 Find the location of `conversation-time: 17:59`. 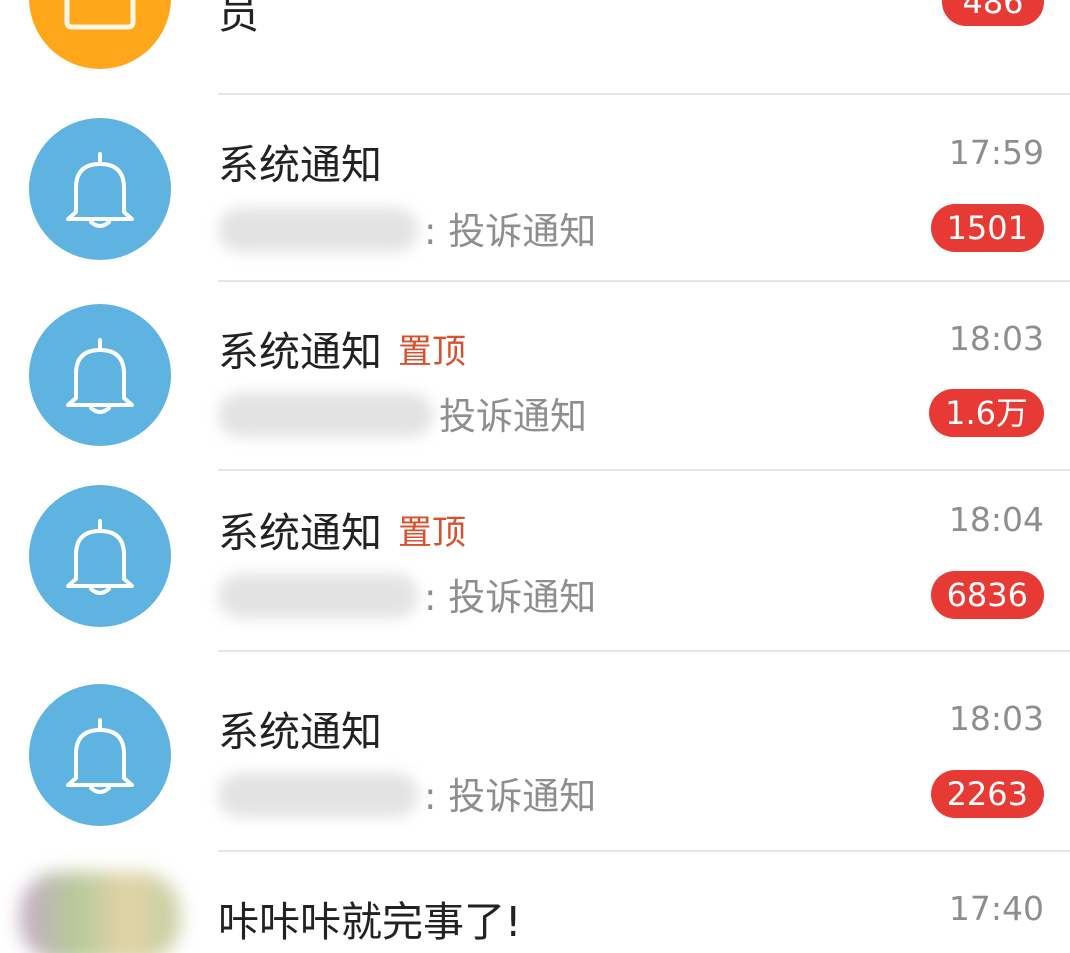

conversation-time: 17:59 is located at coordinates (996, 152).